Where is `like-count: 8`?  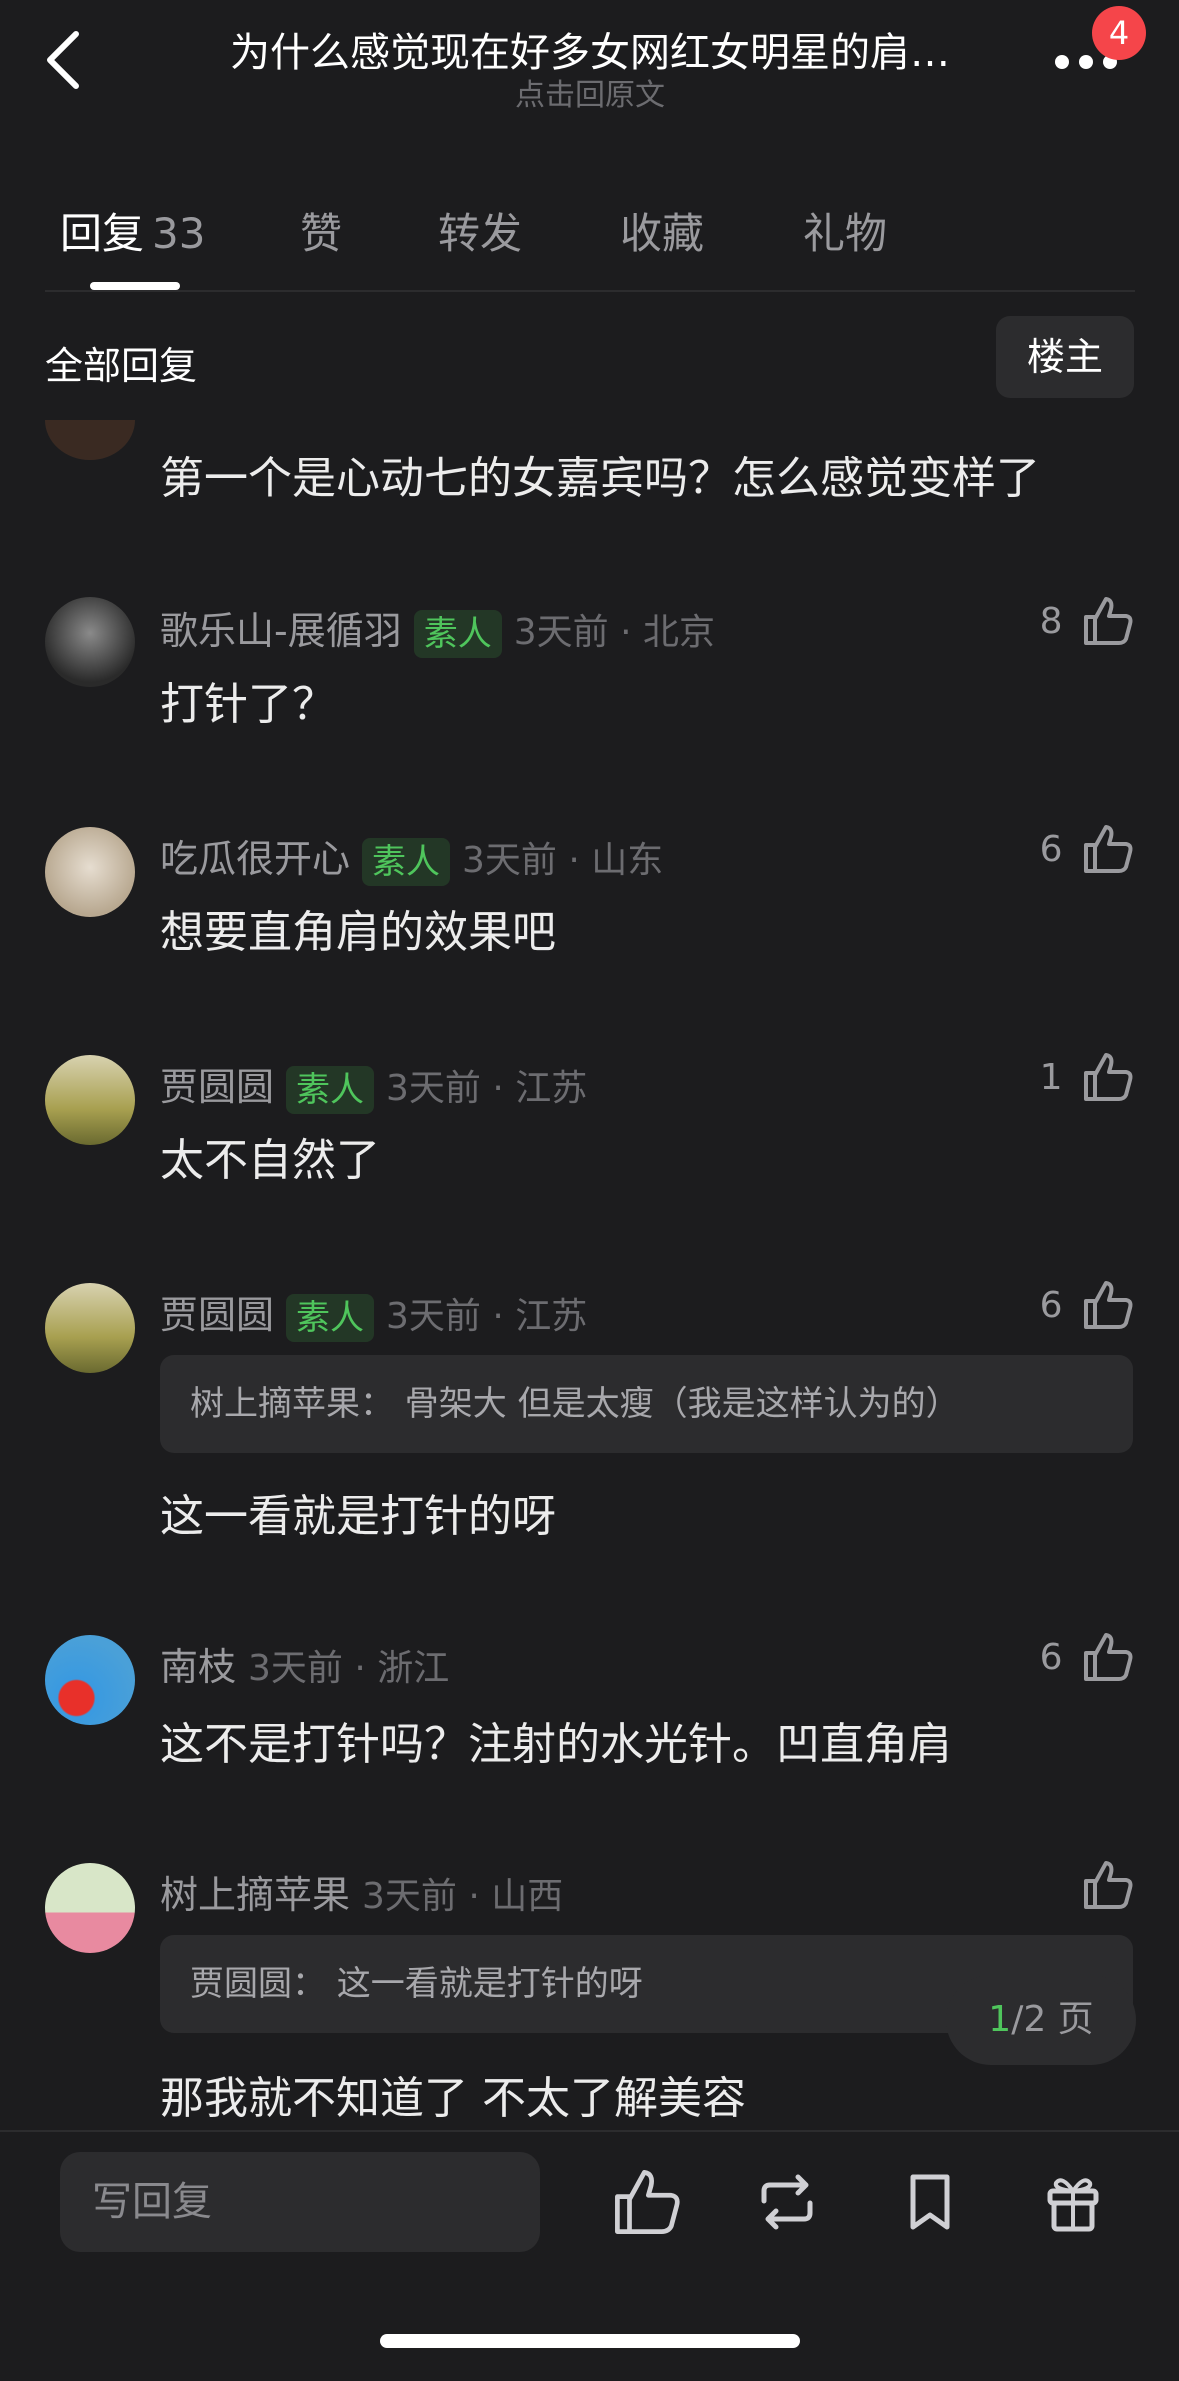
like-count: 8 is located at coordinates (1051, 621).